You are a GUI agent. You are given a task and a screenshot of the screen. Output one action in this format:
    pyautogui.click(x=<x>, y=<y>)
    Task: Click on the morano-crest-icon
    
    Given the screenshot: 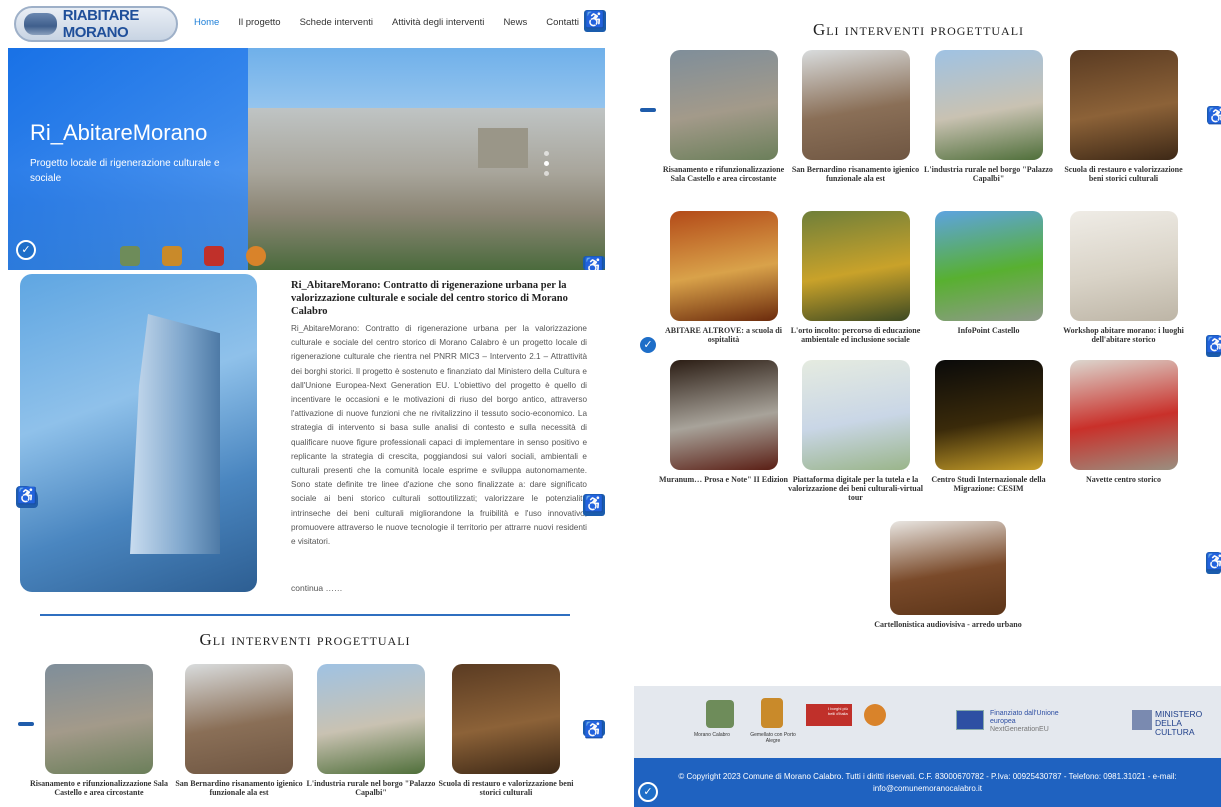 What is the action you would take?
    pyautogui.click(x=720, y=714)
    